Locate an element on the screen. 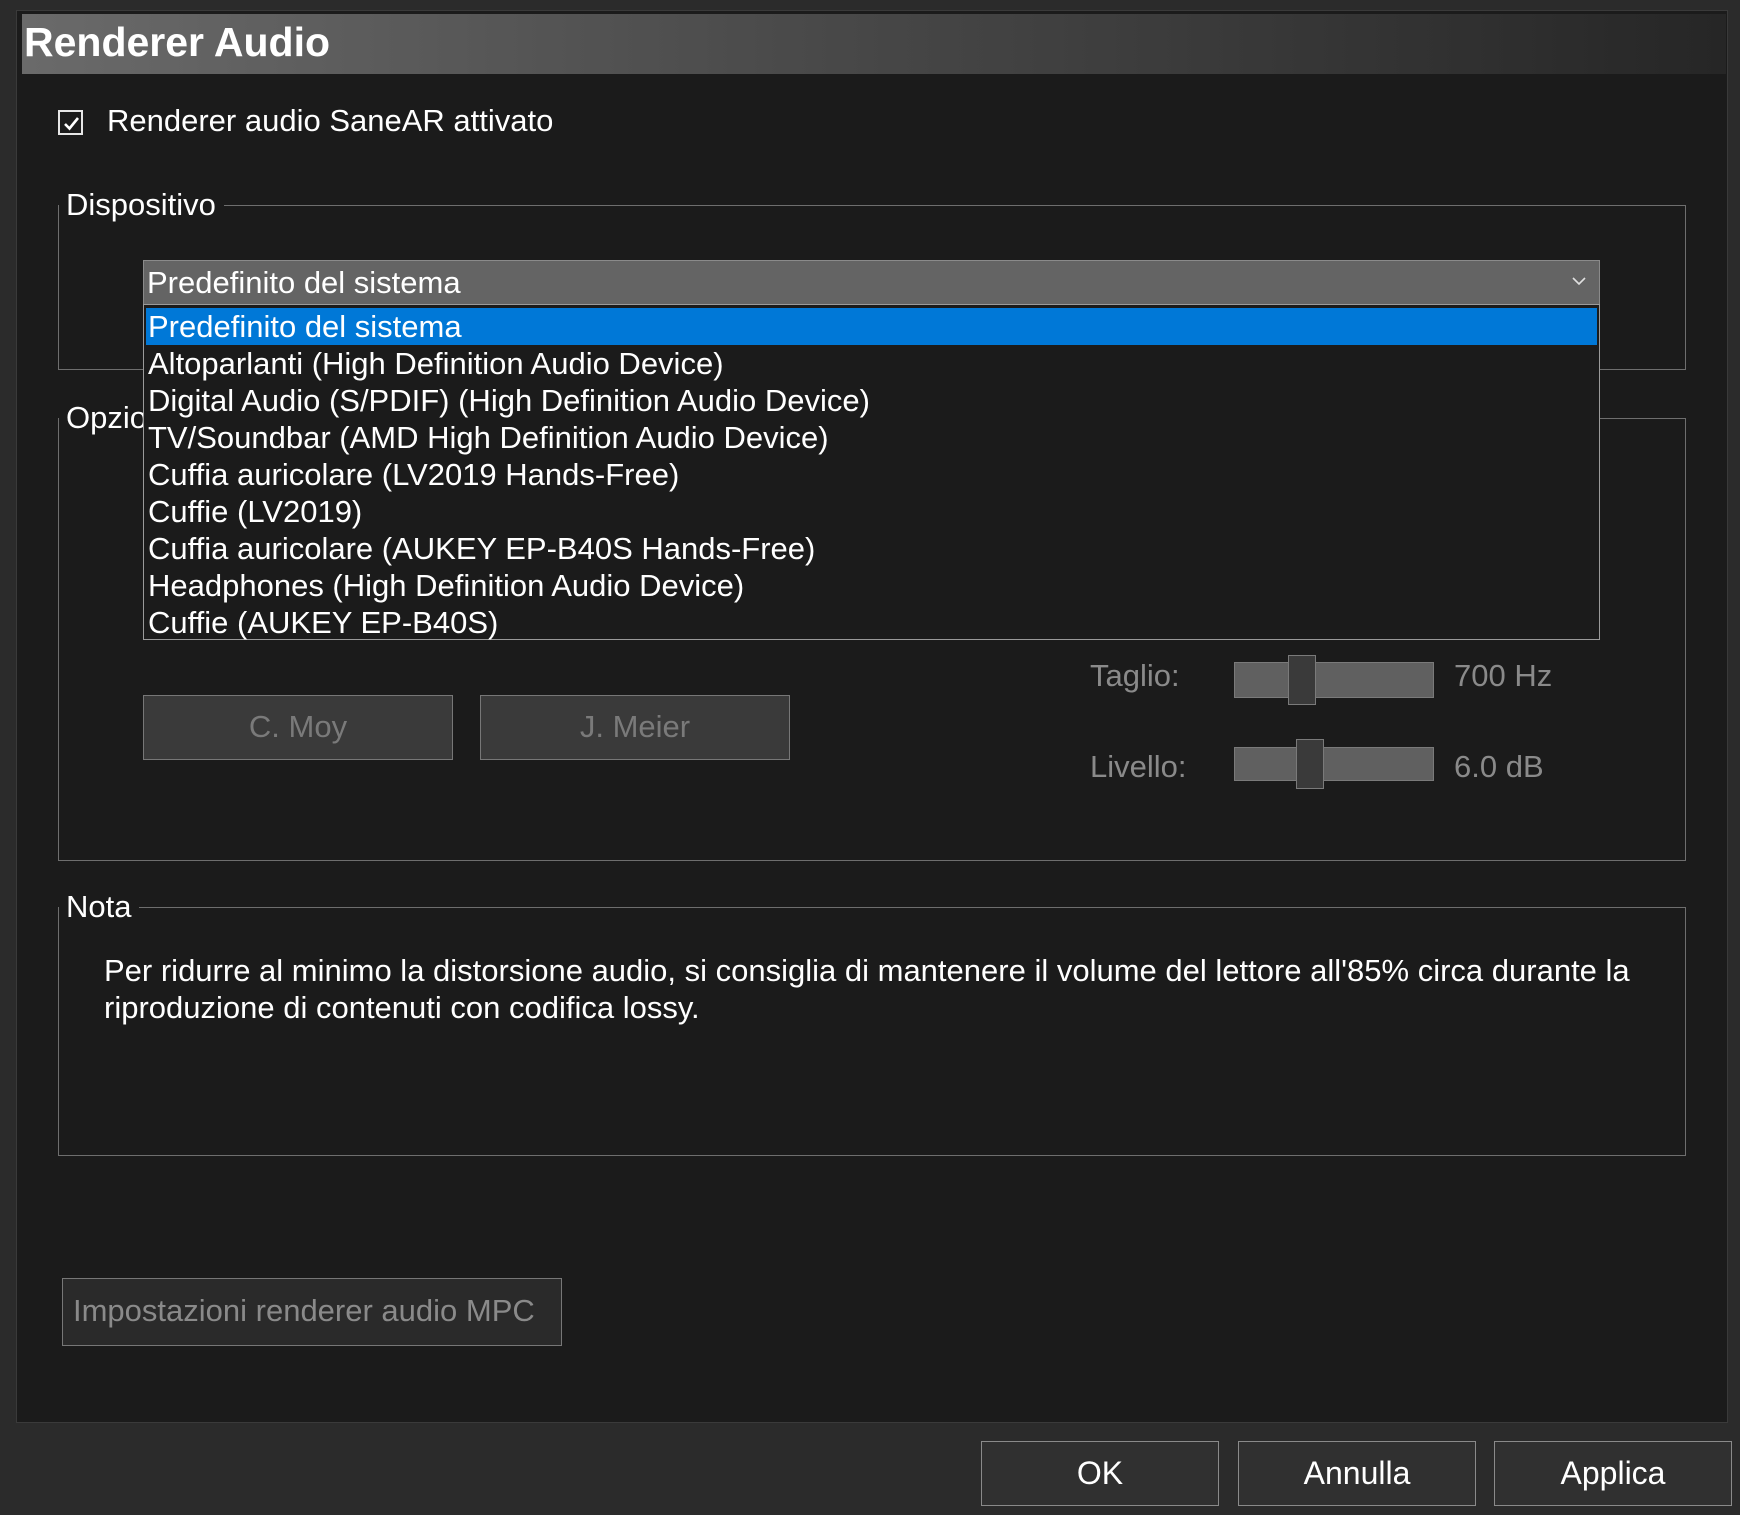 This screenshot has height=1515, width=1740. cutoff-slider-thumb is located at coordinates (1302, 680).